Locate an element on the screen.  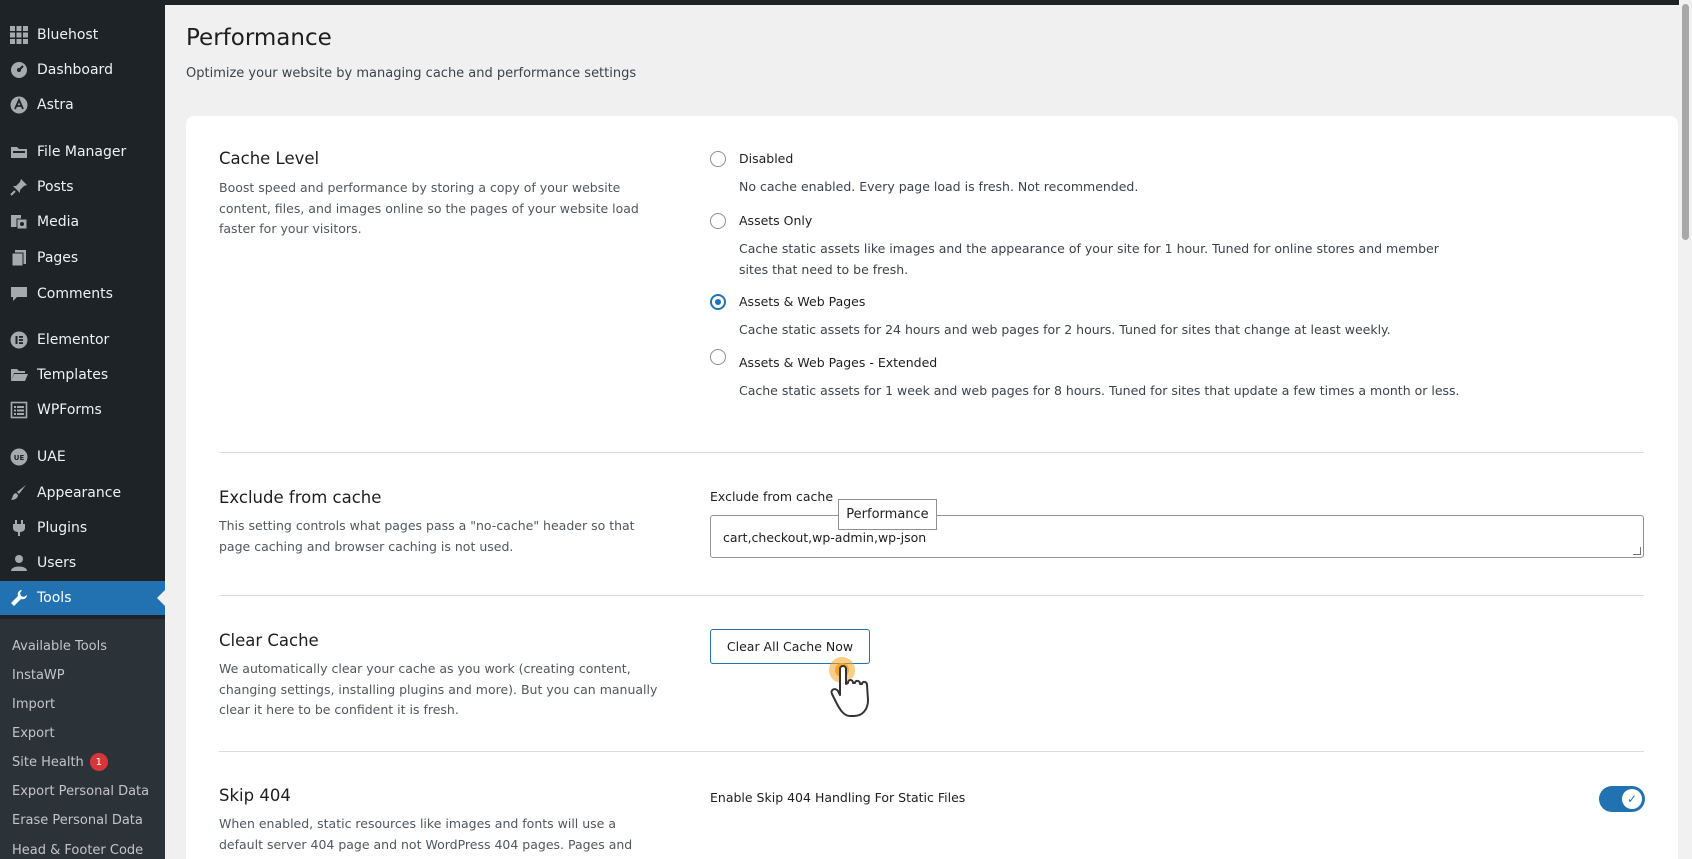
notification-badge: 1 is located at coordinates (98, 762).